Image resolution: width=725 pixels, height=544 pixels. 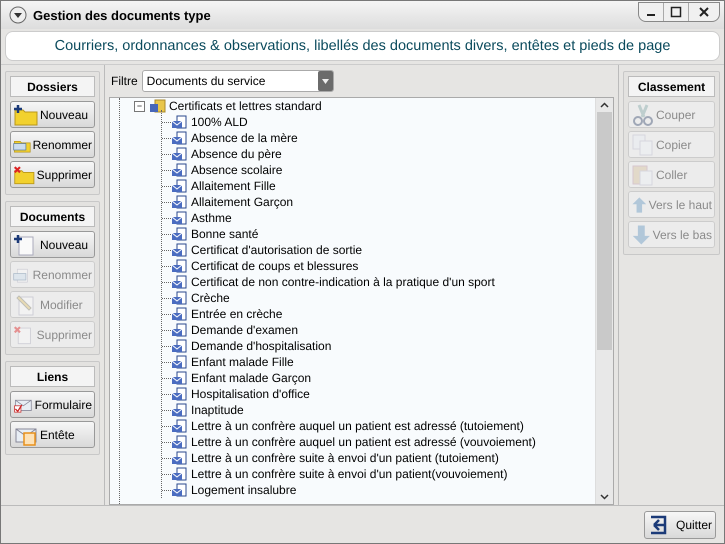 What do you see at coordinates (345, 458) in the screenshot?
I see `tree-item: Lettre à un confrère suite à envoi d'un patient (tutoiement)` at bounding box center [345, 458].